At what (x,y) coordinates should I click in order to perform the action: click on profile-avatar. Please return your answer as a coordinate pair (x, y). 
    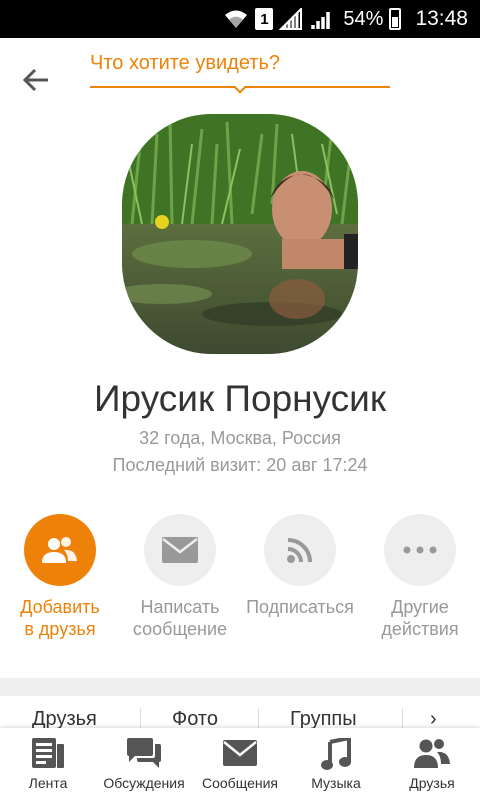
    Looking at the image, I should click on (240, 234).